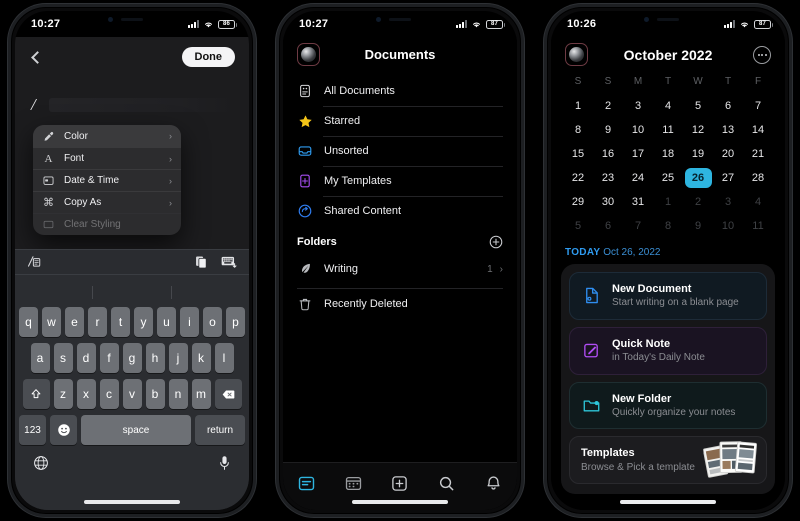 Image resolution: width=800 pixels, height=521 pixels. I want to click on key-g: g, so click(132, 358).